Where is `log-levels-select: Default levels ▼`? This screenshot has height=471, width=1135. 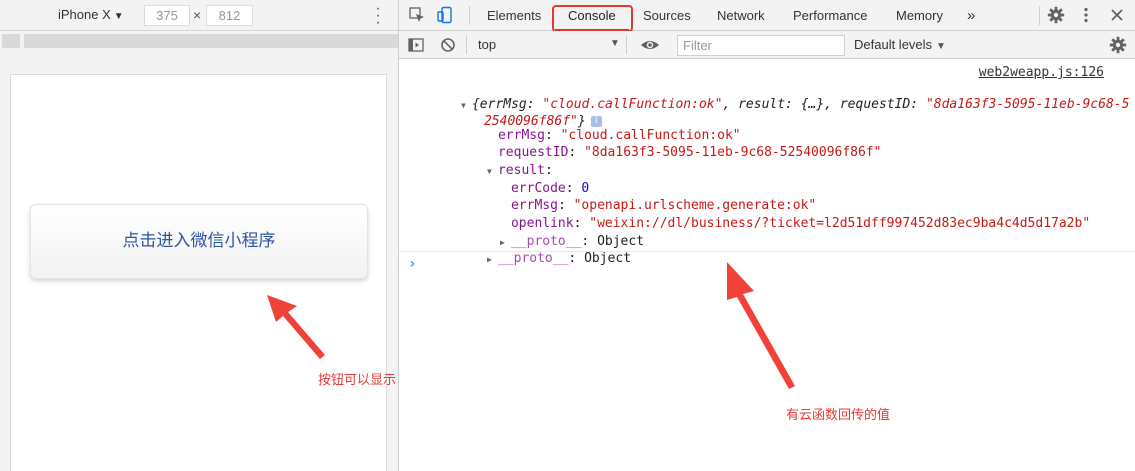
log-levels-select: Default levels ▼ is located at coordinates (900, 44).